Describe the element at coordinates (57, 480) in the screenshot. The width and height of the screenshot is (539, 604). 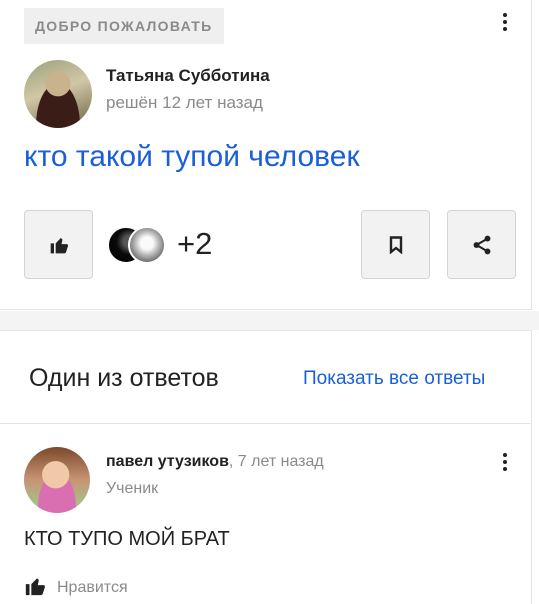
I see `answer-author-avatar` at that location.